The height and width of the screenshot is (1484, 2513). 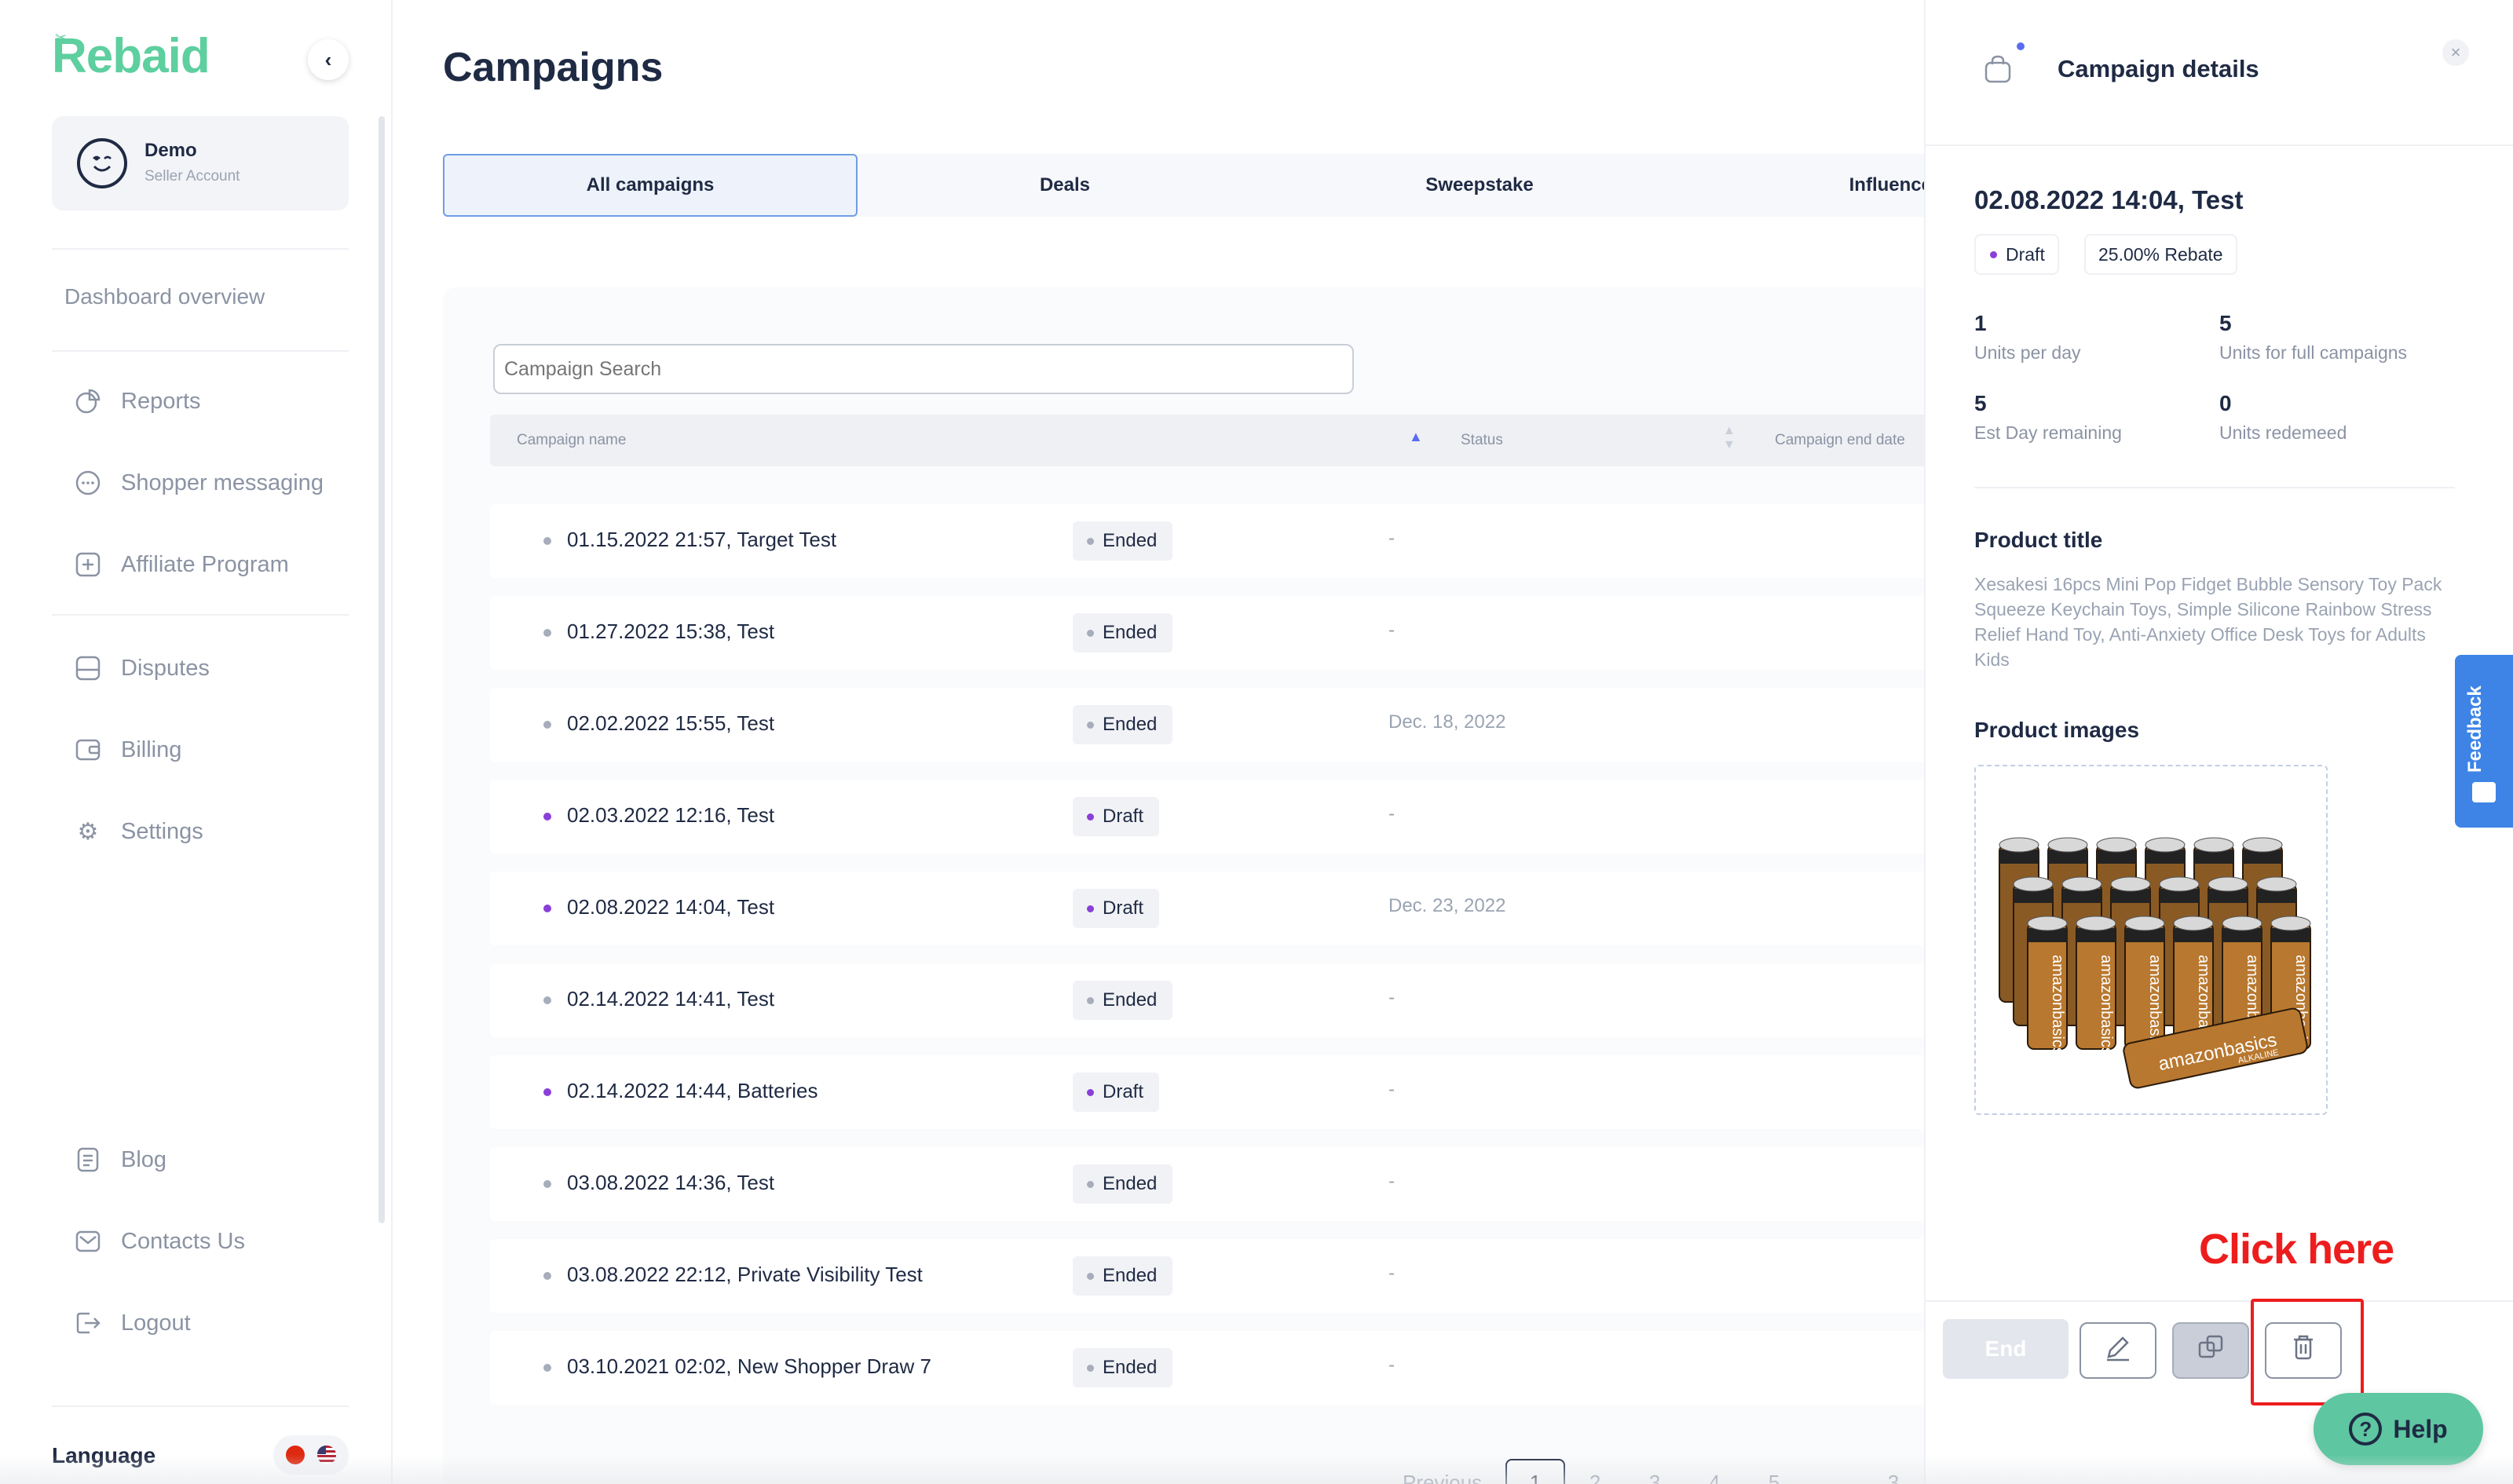 What do you see at coordinates (650, 185) in the screenshot?
I see `tab-all-campaigns: All campaigns` at bounding box center [650, 185].